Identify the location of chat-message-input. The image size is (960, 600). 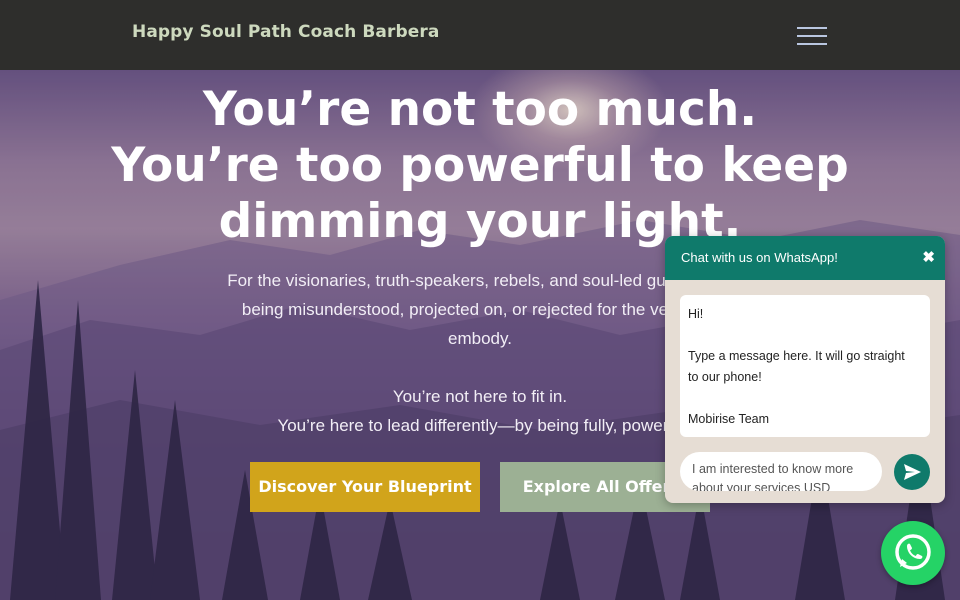
(781, 471).